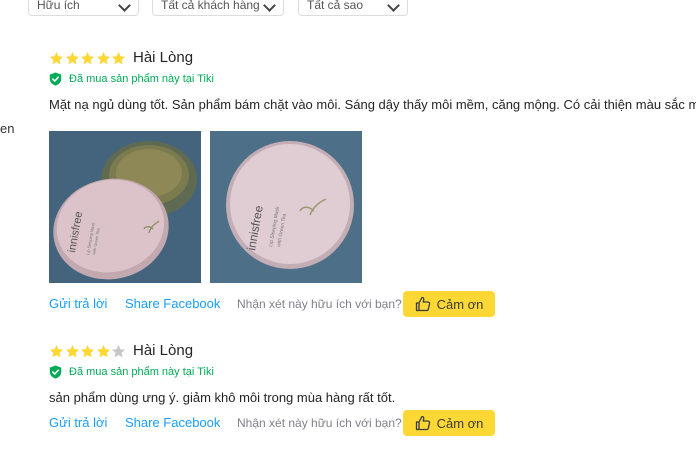  I want to click on customer-filter-dropdown: Tất cả khách hàng, so click(218, 8).